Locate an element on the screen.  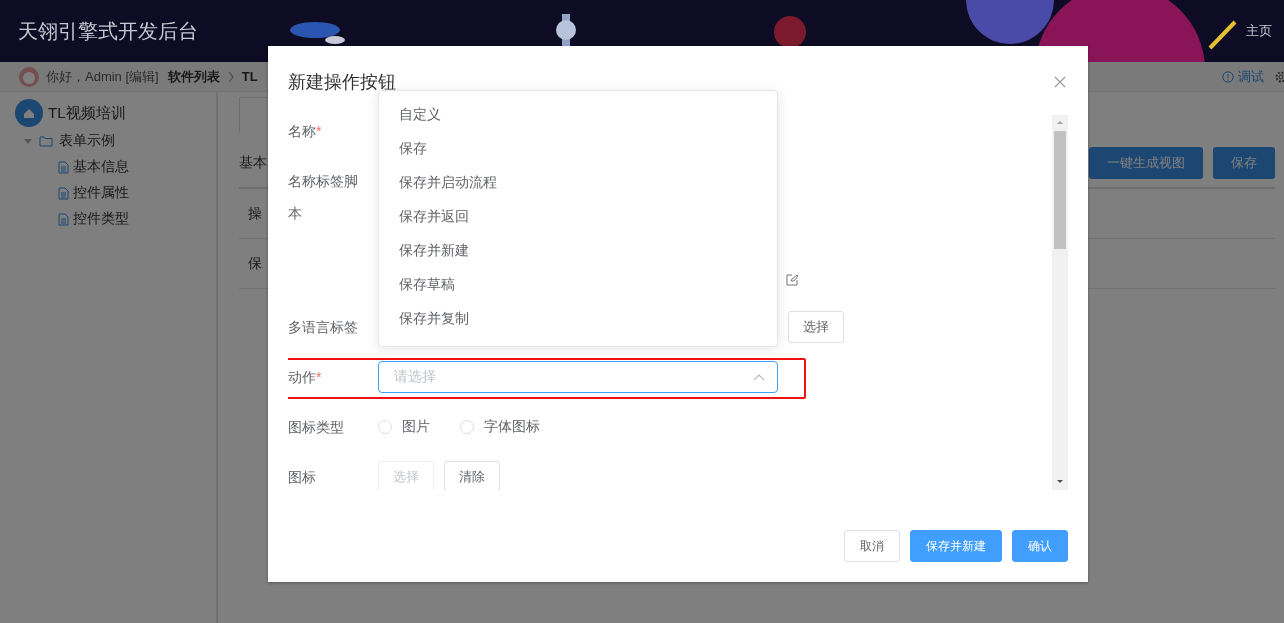
edit-icon is located at coordinates (792, 280).